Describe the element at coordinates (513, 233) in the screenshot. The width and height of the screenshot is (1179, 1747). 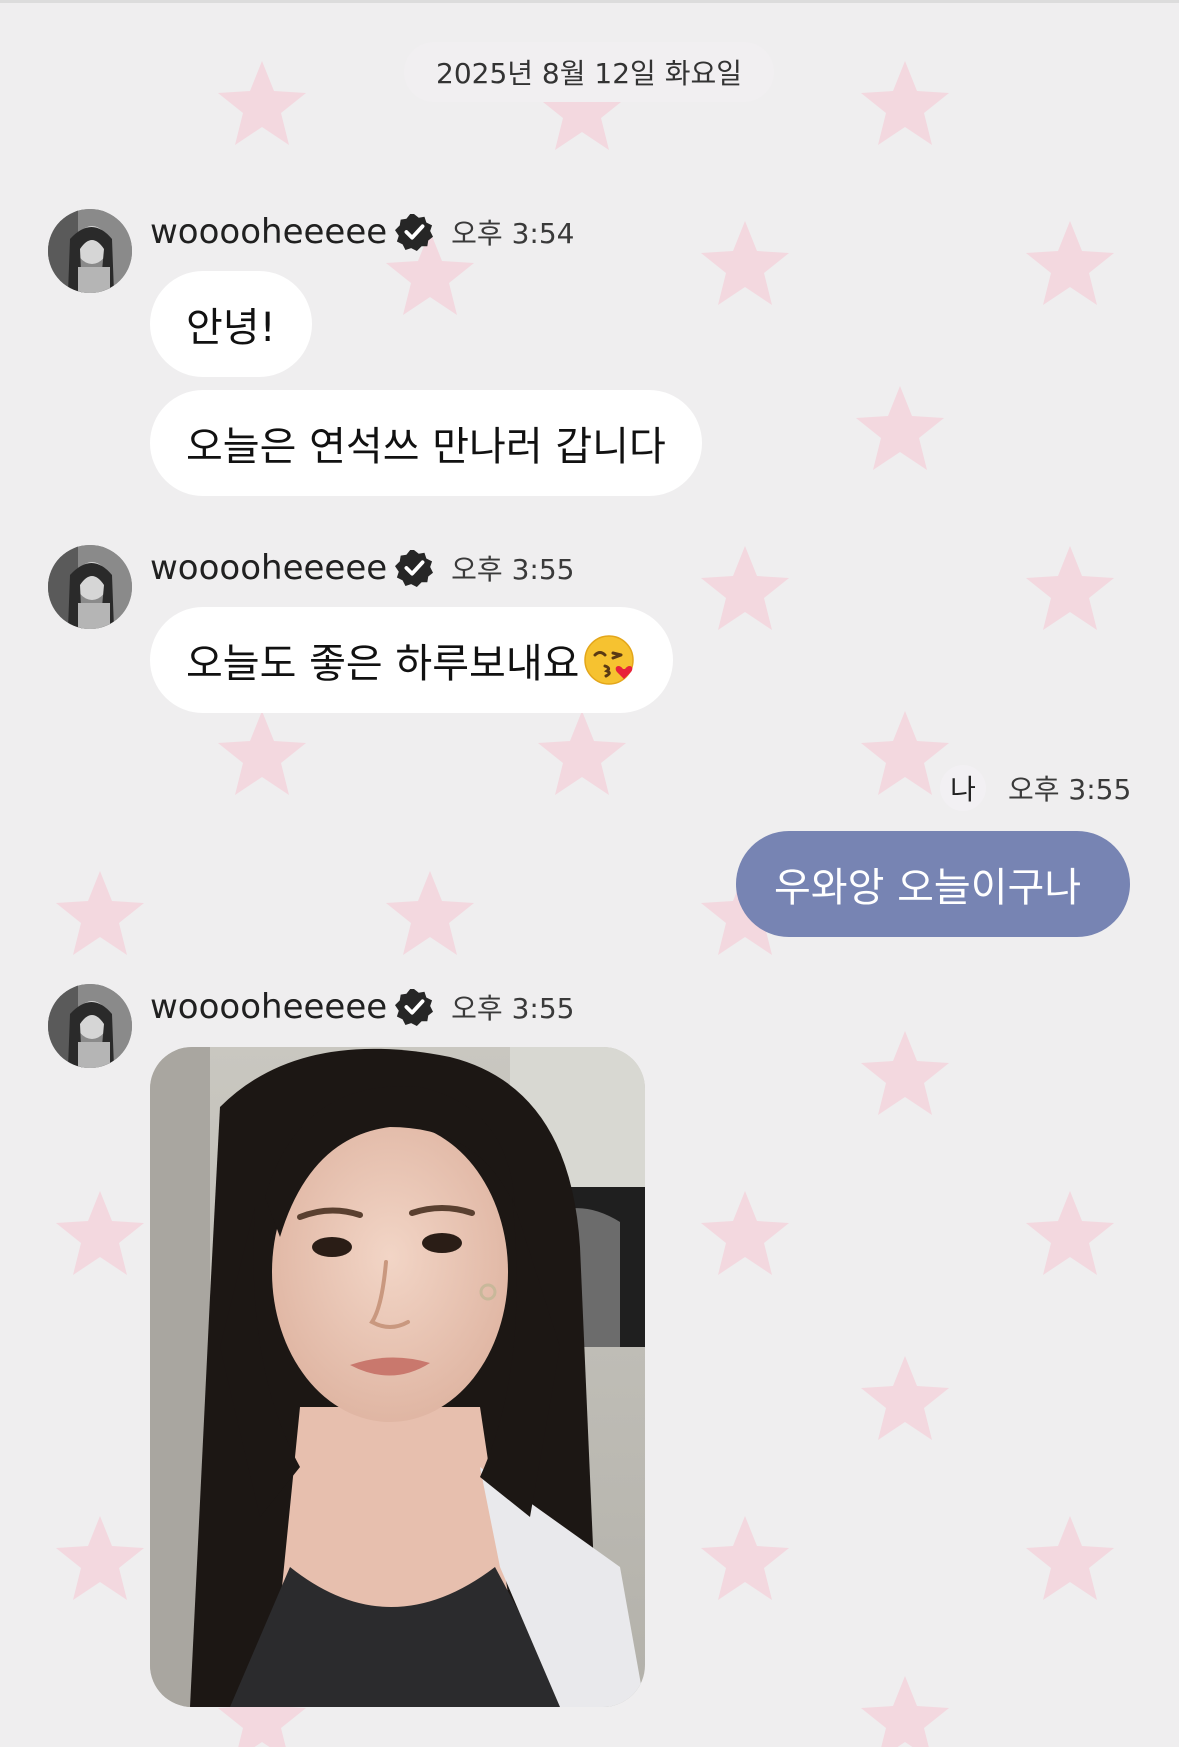
I see `message-time: 오후 3:54` at that location.